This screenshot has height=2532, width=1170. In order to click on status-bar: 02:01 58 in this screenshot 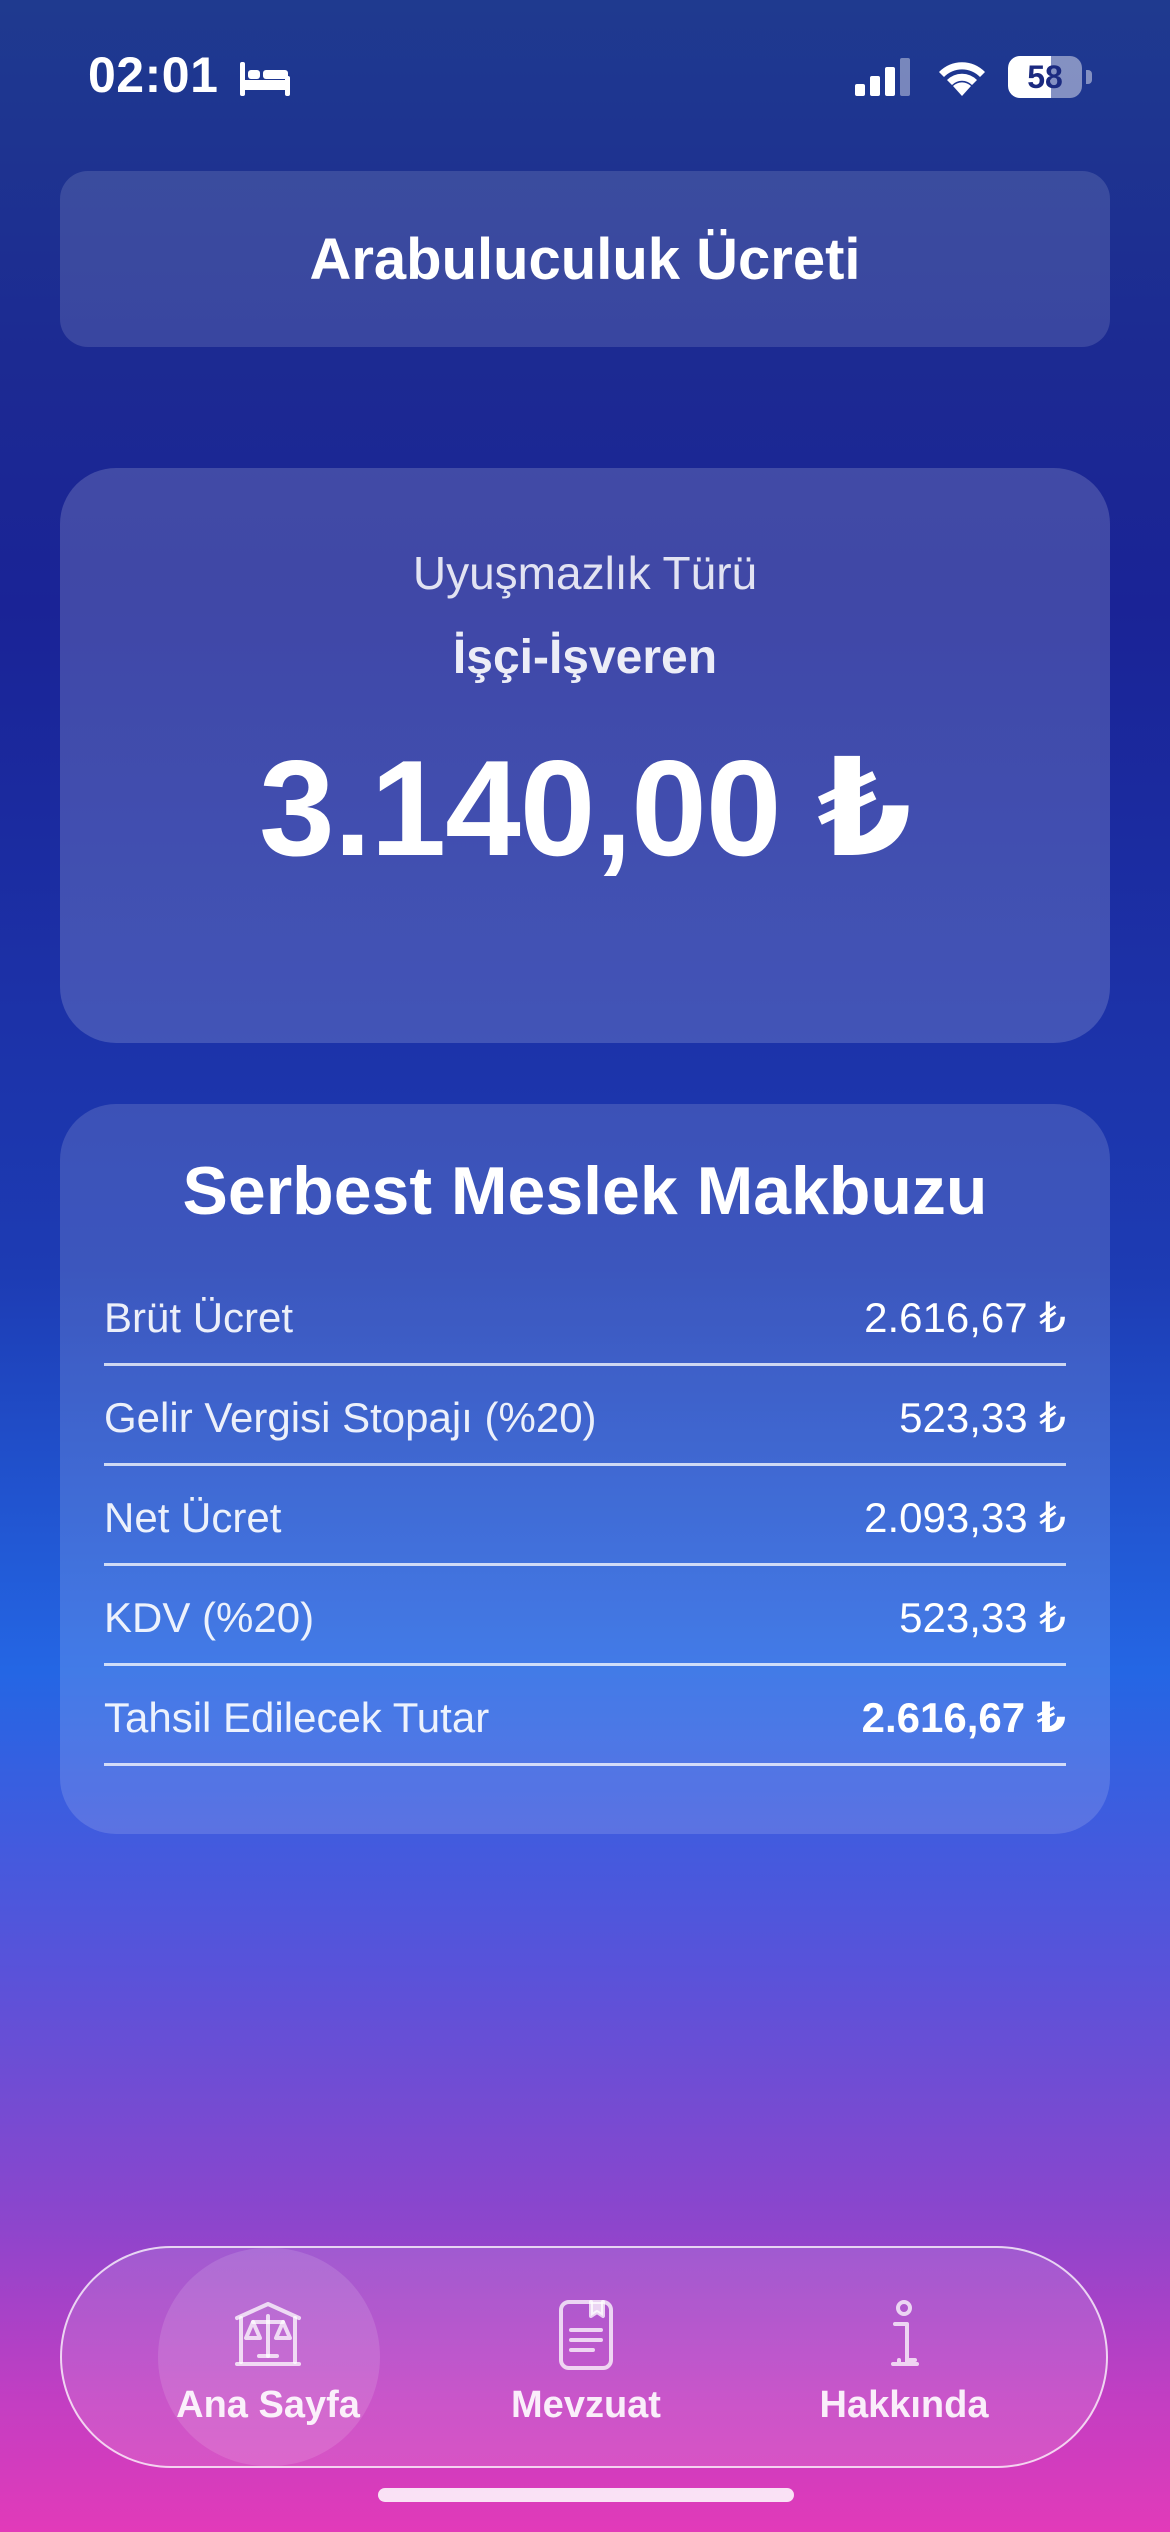, I will do `click(585, 75)`.